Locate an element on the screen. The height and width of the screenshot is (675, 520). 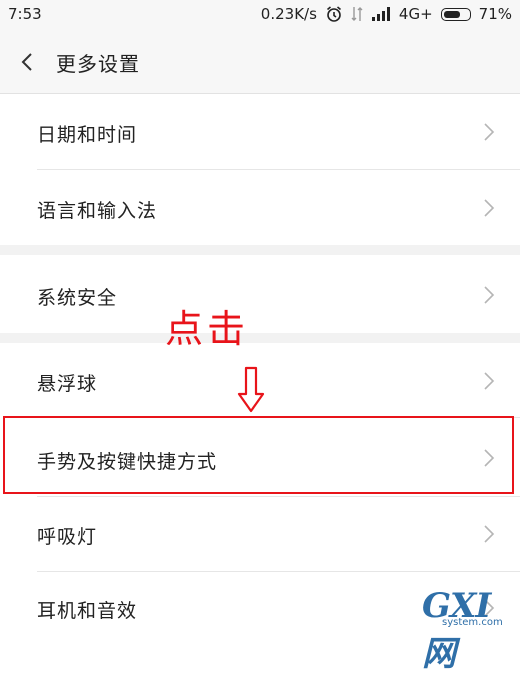
settings-item-system-security: 系统安全 is located at coordinates (260, 294).